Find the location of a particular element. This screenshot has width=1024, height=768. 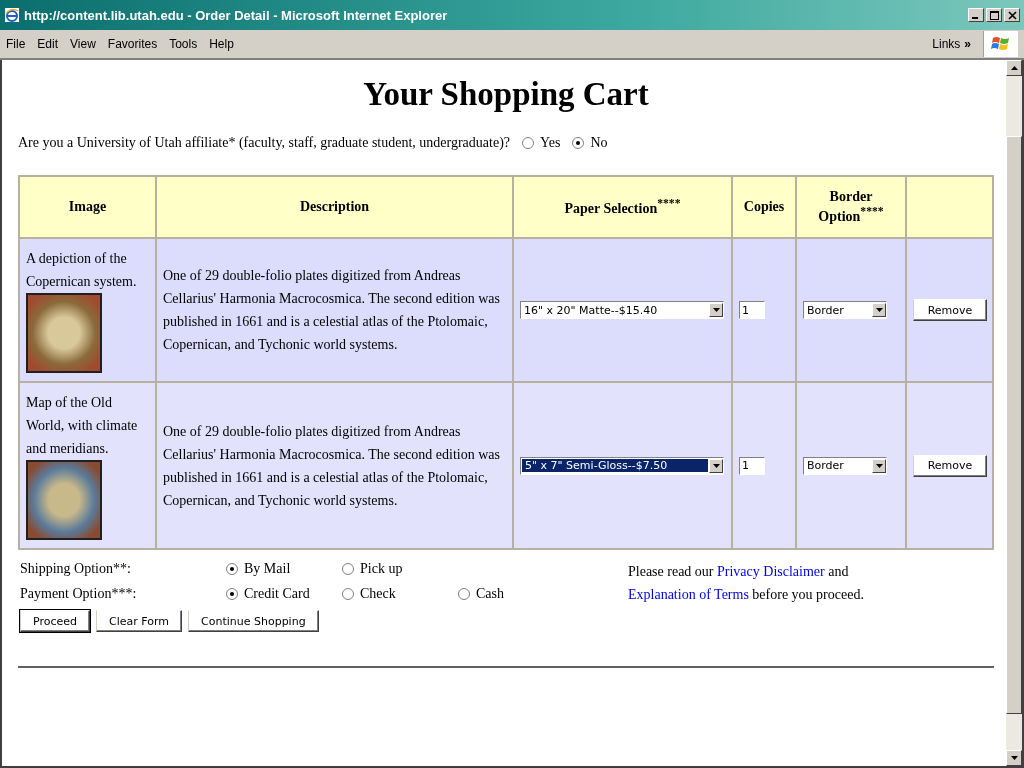

paper-select: 5" x 7" Semi-Gloss--$7.50 is located at coordinates (622, 465).